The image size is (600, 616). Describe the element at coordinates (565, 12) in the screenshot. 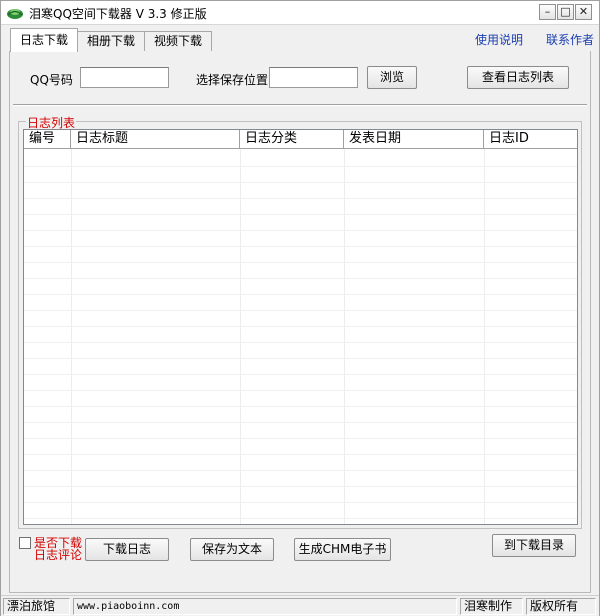

I see `maximize-button: □` at that location.